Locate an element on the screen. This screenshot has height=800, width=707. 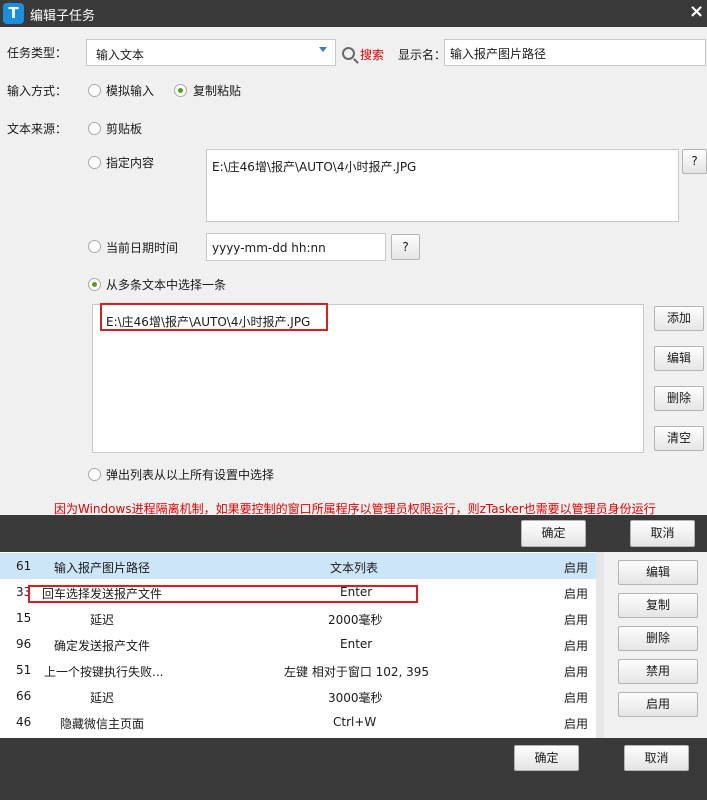
specified-help-button: ? is located at coordinates (694, 161).